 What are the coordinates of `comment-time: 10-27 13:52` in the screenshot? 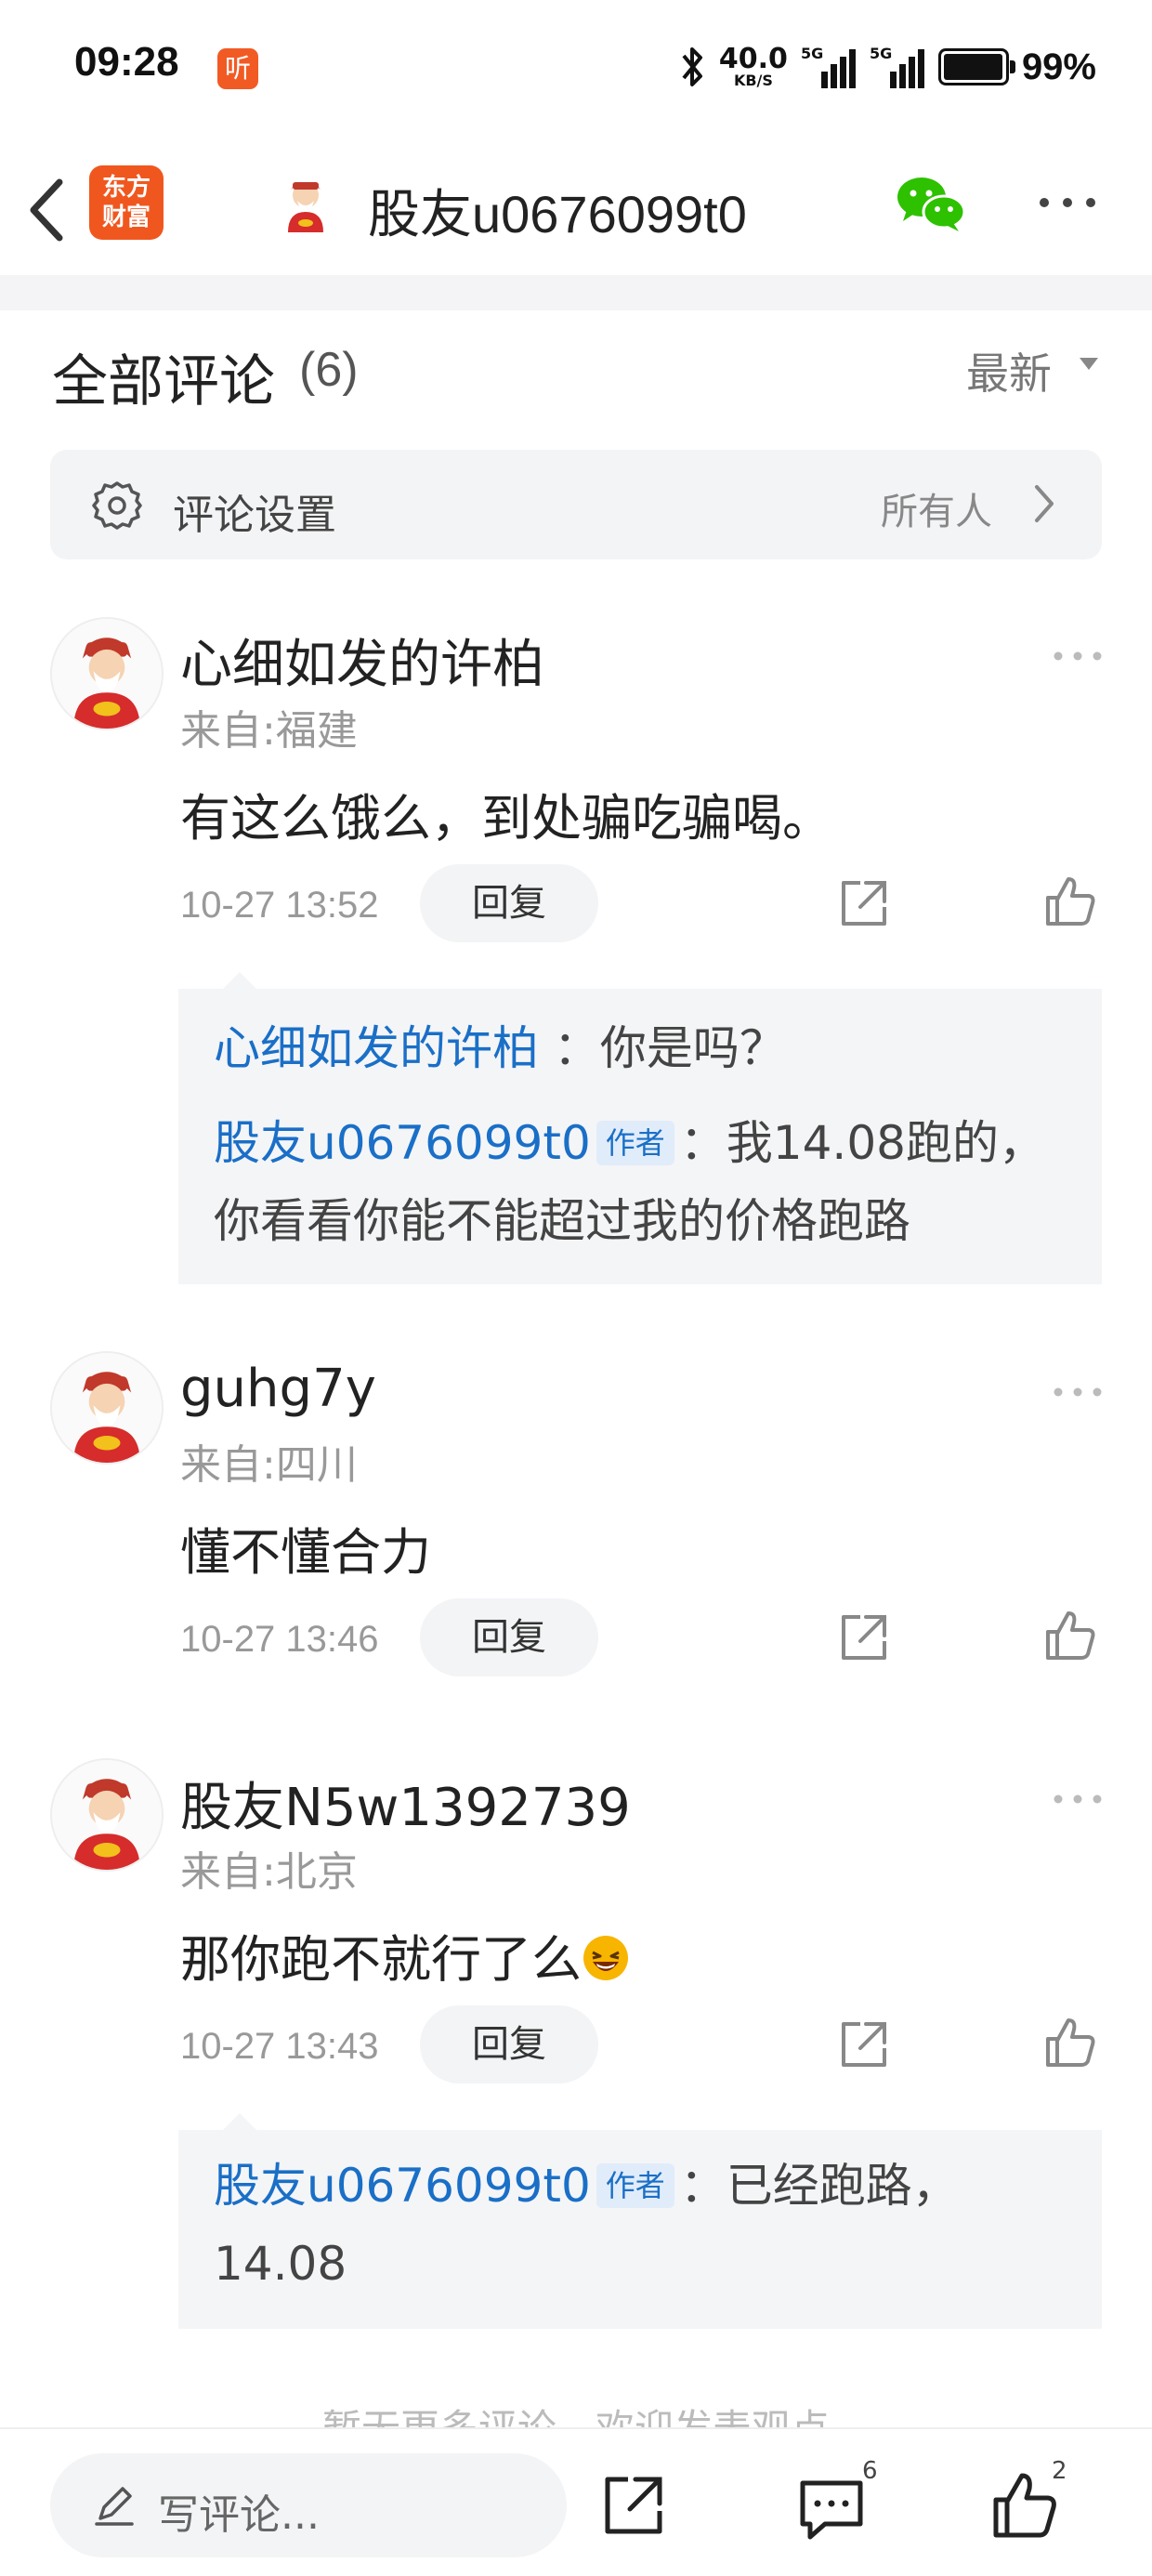 It's located at (279, 905).